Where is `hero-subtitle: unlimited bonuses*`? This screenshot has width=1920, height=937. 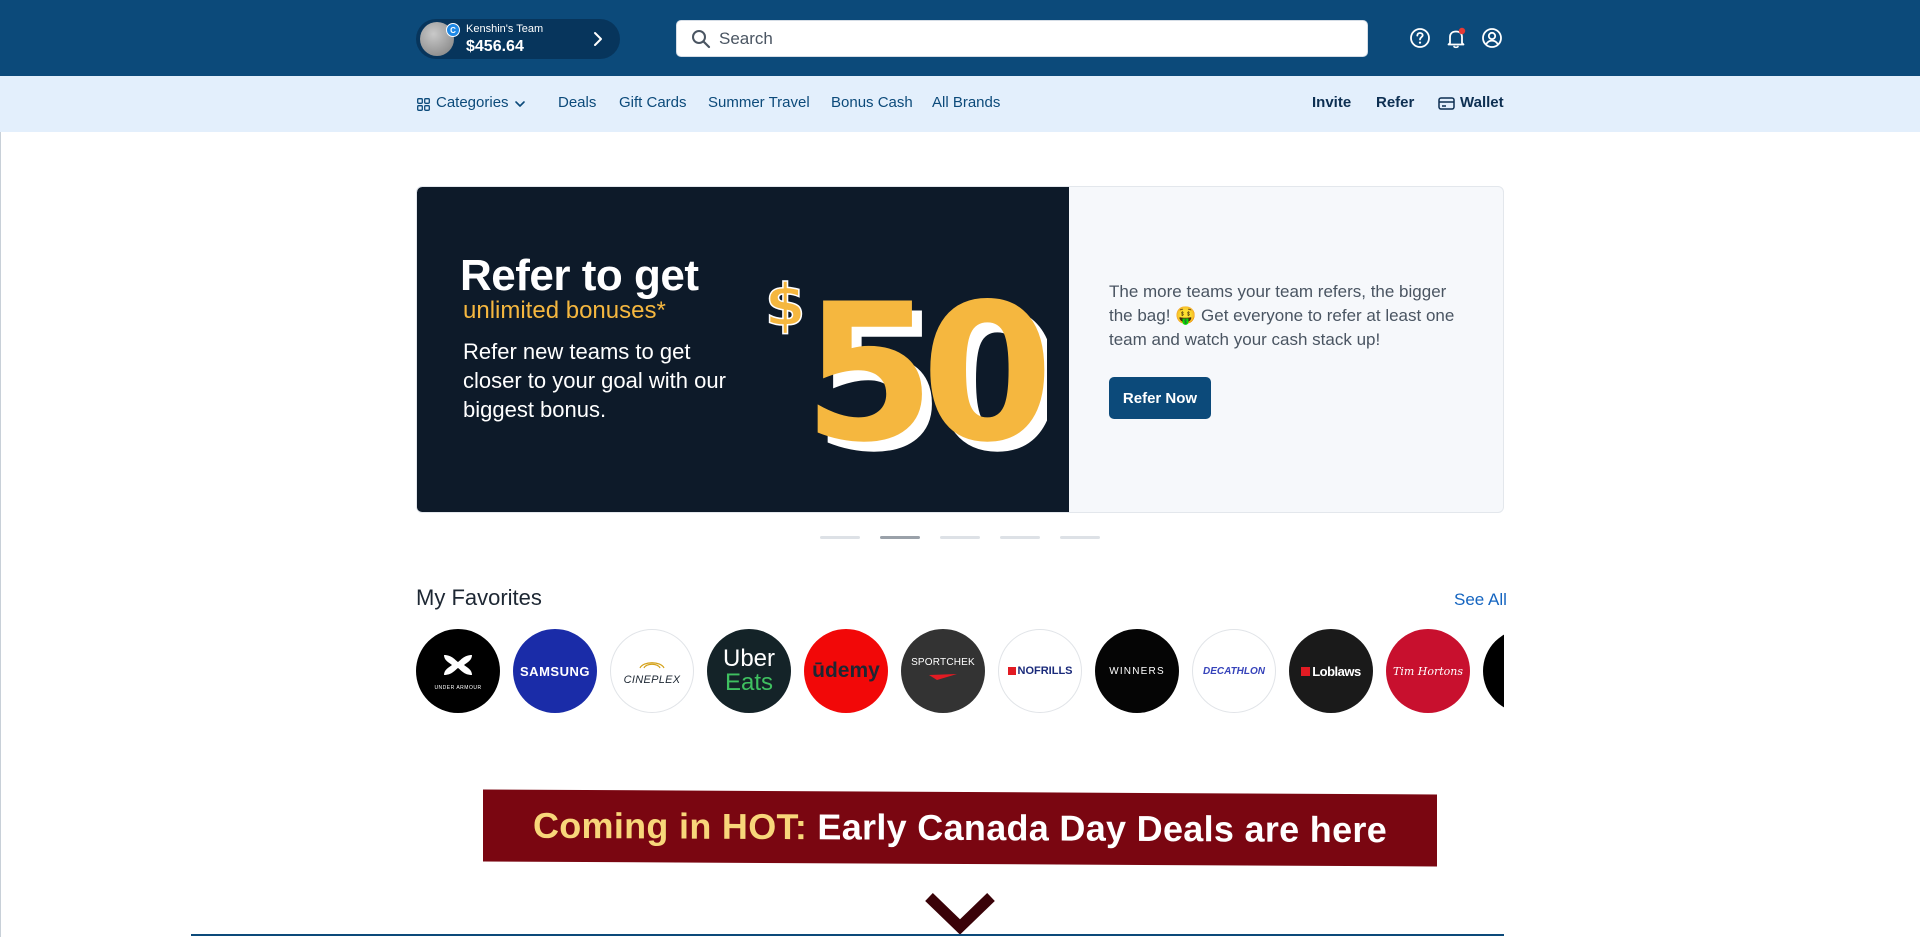 hero-subtitle: unlimited bonuses* is located at coordinates (564, 310).